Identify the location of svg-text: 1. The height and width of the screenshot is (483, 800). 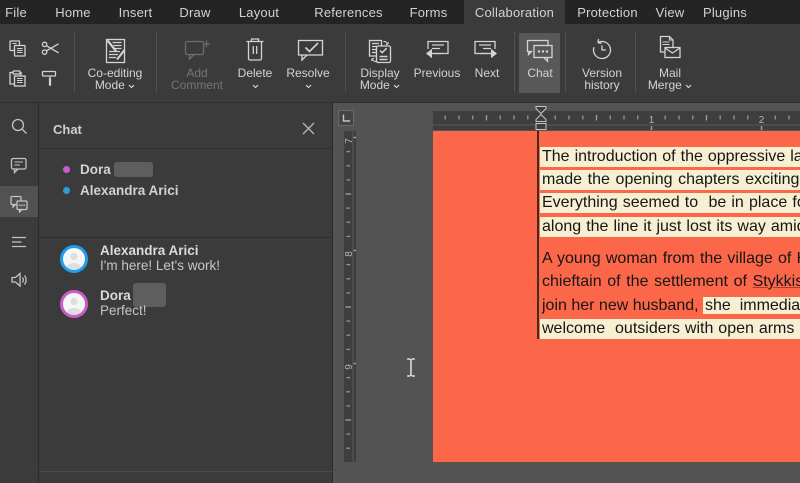
(652, 120).